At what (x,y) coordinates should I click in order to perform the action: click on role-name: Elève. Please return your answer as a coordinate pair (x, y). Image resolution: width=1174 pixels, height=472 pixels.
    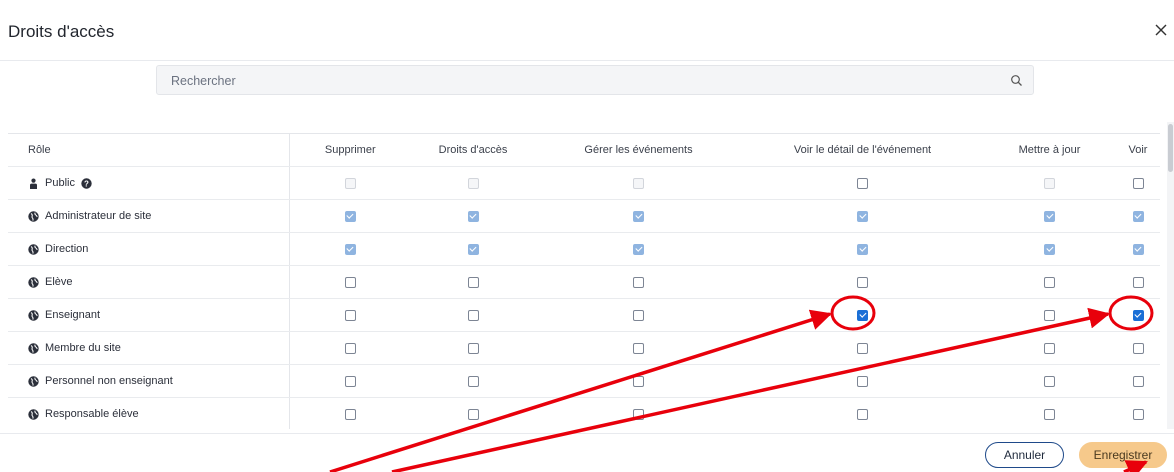
    Looking at the image, I should click on (59, 282).